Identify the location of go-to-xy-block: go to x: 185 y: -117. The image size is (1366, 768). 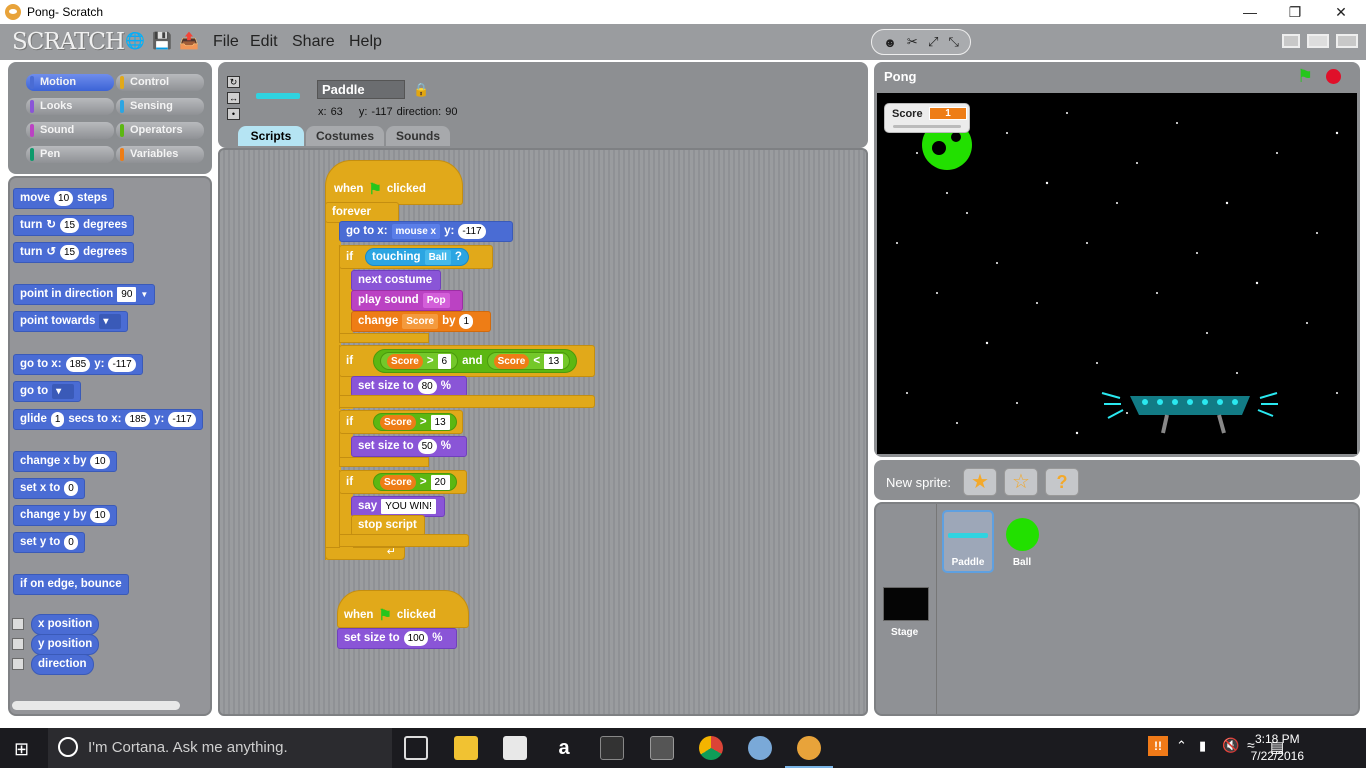
(78, 364).